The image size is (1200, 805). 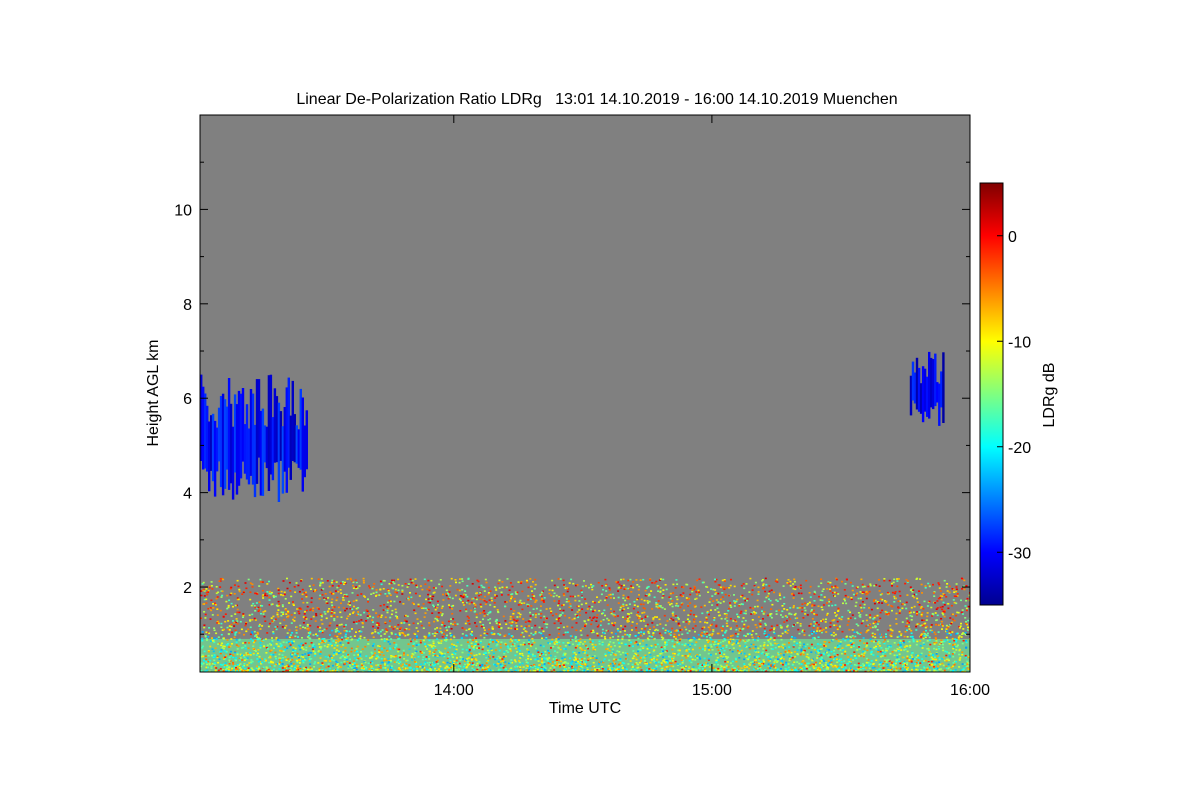 What do you see at coordinates (585, 708) in the screenshot?
I see `x-axis-label: Time UTC` at bounding box center [585, 708].